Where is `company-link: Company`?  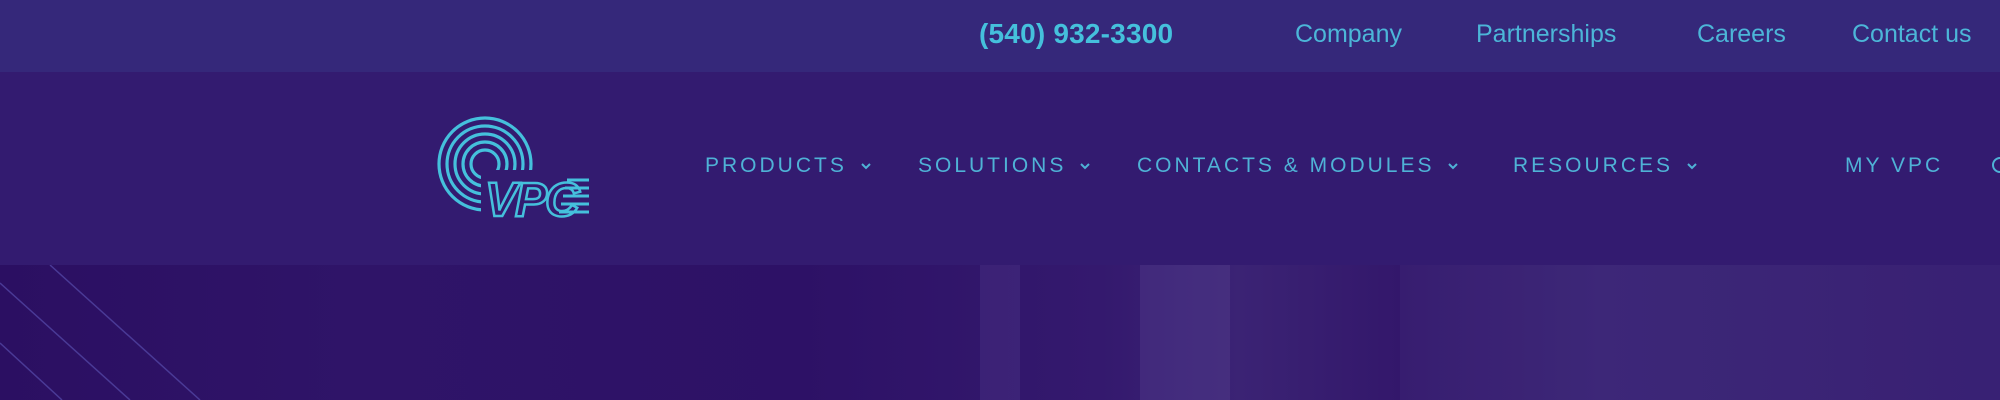 company-link: Company is located at coordinates (1348, 34).